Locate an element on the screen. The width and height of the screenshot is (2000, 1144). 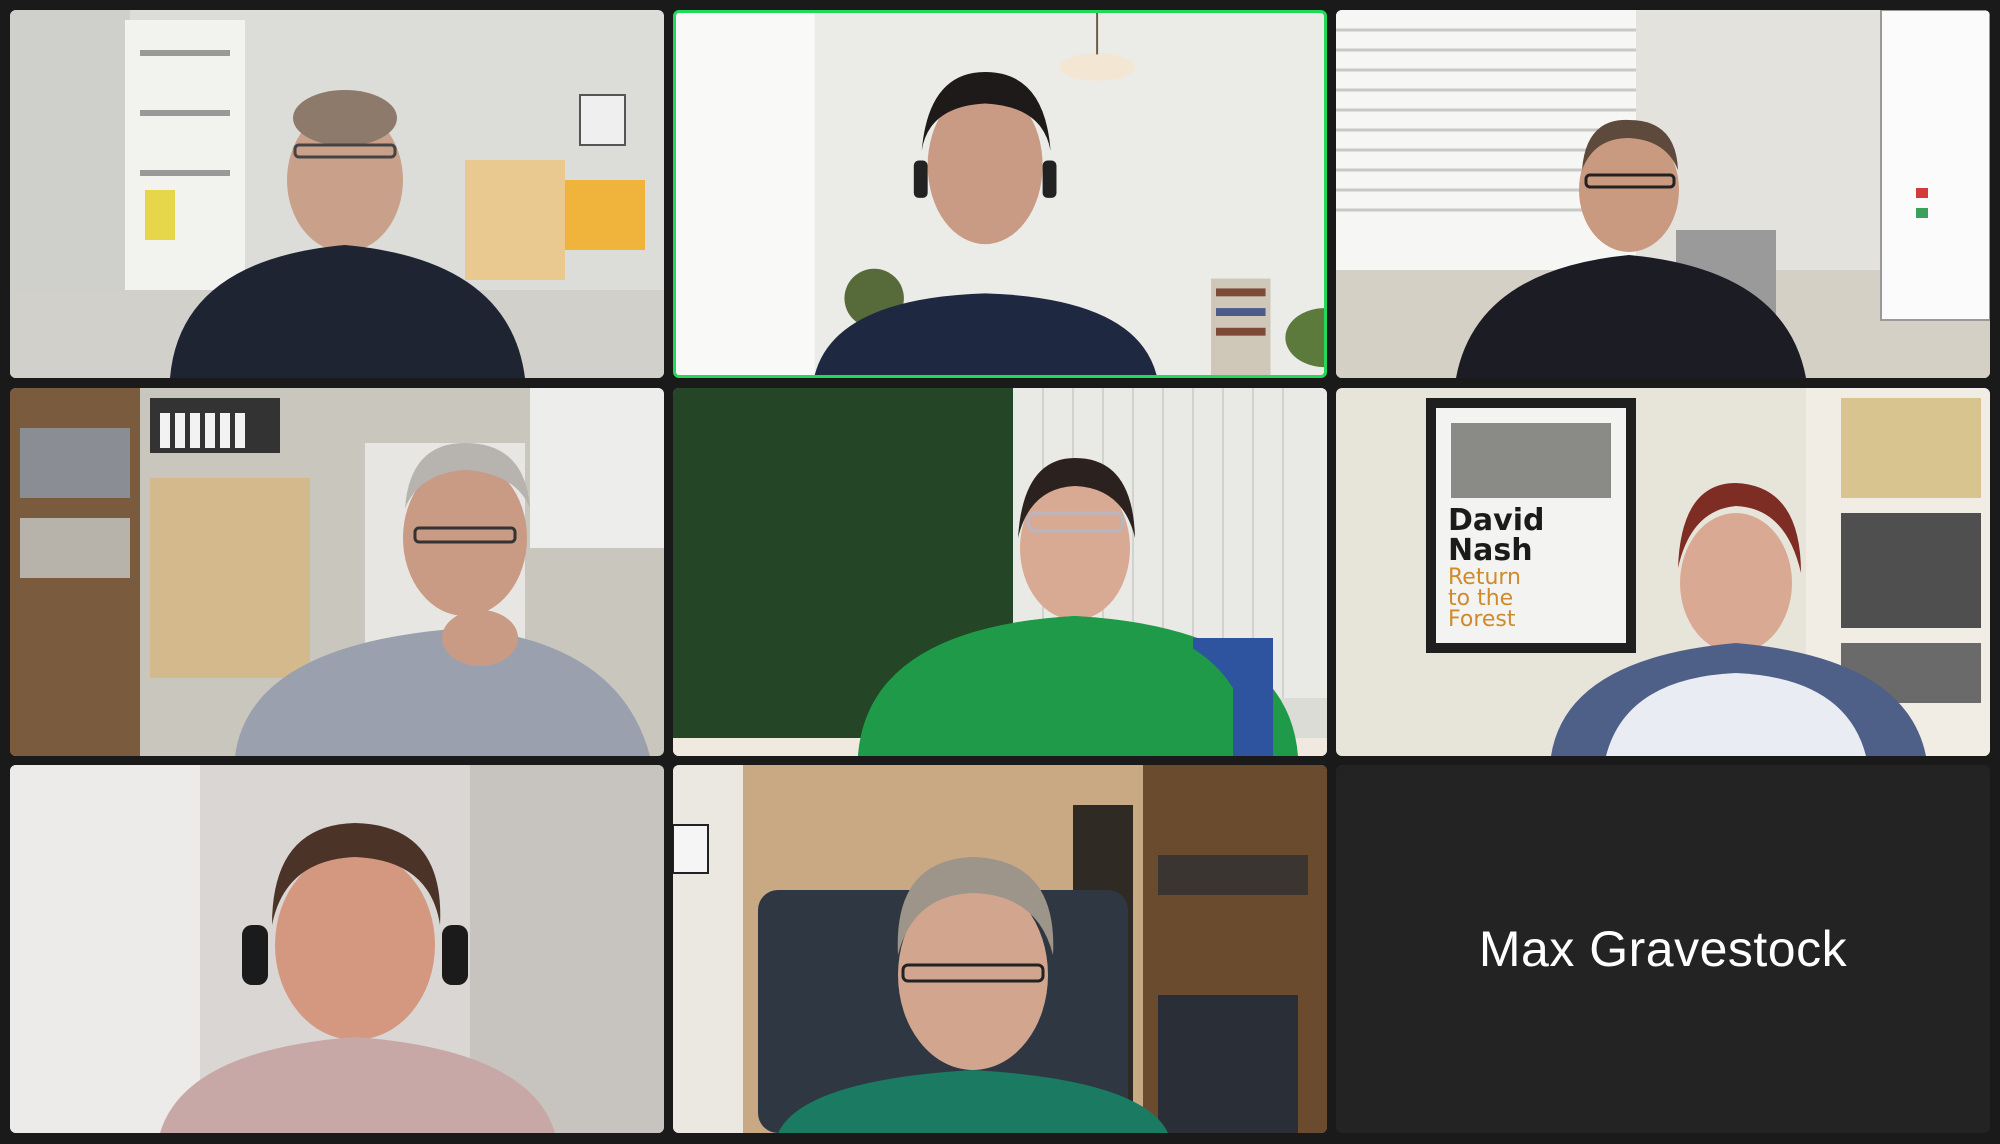
participant-tile-6: David Nash Return to the Forest is located at coordinates (1663, 572).